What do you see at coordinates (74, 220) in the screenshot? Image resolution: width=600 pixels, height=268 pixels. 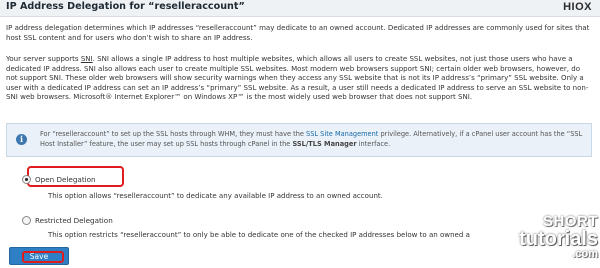 I see `restricted-delegation-label: Restricted Delegation` at bounding box center [74, 220].